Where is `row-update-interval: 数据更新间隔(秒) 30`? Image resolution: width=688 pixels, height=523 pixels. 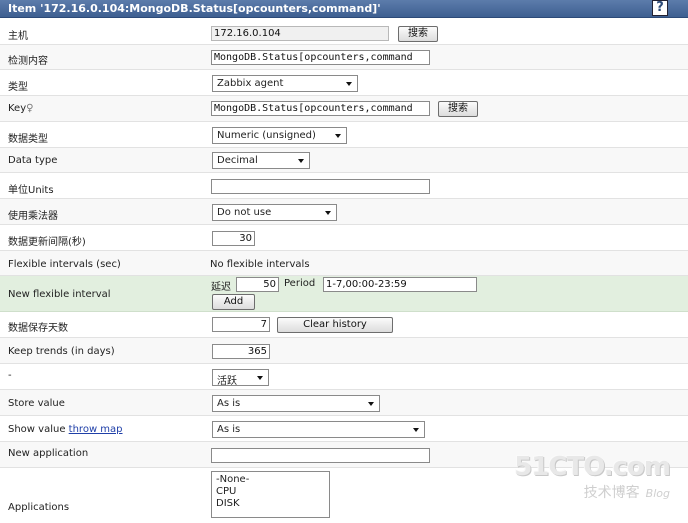
row-update-interval: 数据更新间隔(秒) 30 is located at coordinates (344, 238).